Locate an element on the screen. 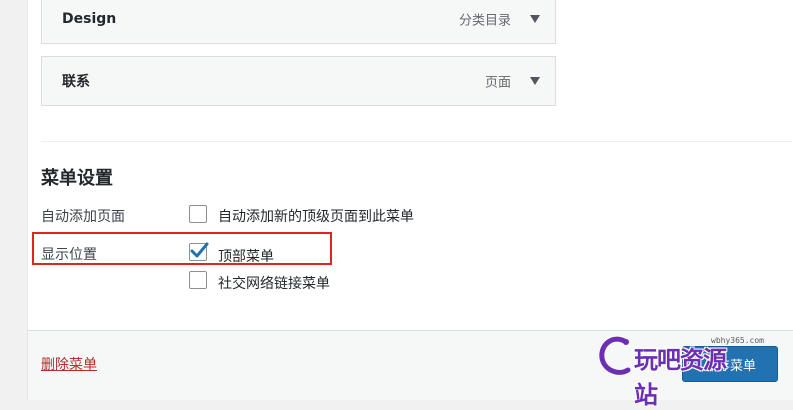 This screenshot has width=793, height=410. display-location-label: 显示位置 is located at coordinates (69, 255).